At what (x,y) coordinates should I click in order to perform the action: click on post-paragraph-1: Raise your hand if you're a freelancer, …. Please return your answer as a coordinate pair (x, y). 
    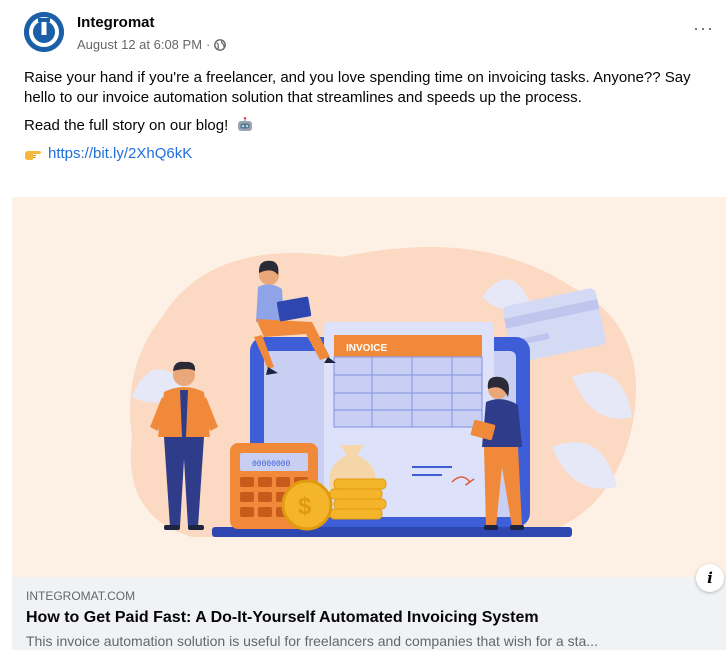
    Looking at the image, I should click on (357, 87).